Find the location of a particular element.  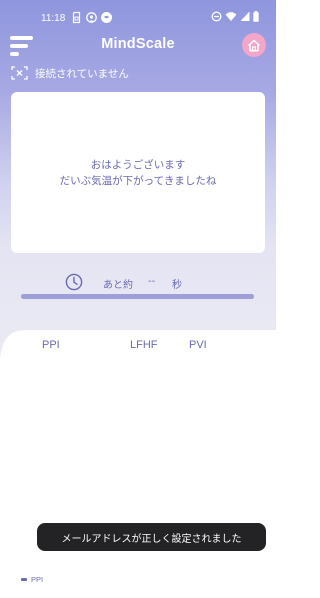

sim-card-icon is located at coordinates (76, 17).